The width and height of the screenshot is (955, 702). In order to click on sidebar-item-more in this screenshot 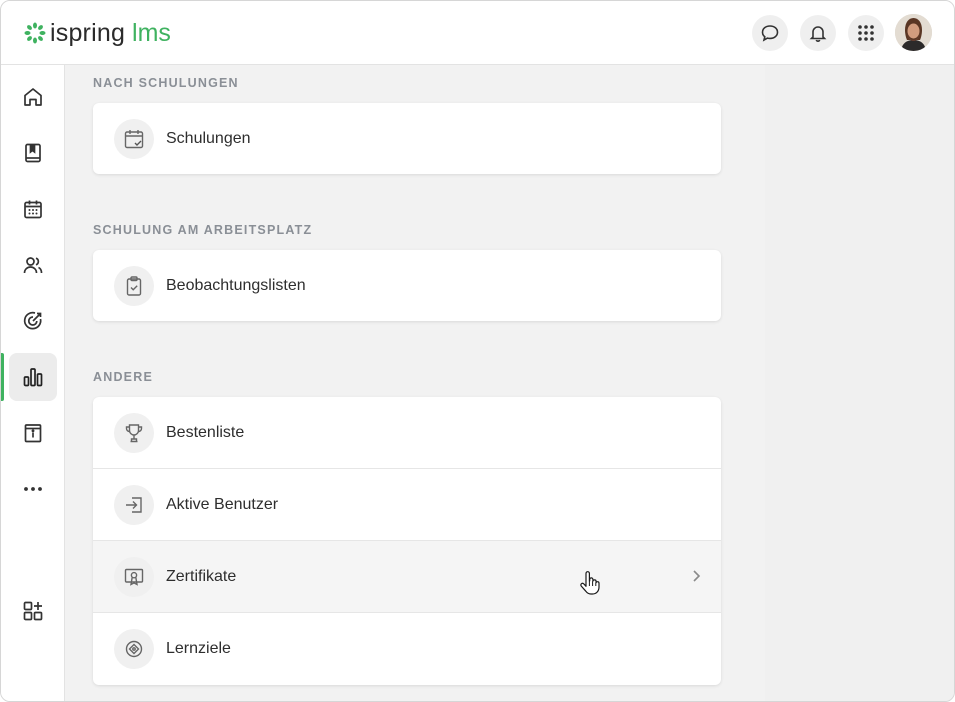, I will do `click(33, 489)`.